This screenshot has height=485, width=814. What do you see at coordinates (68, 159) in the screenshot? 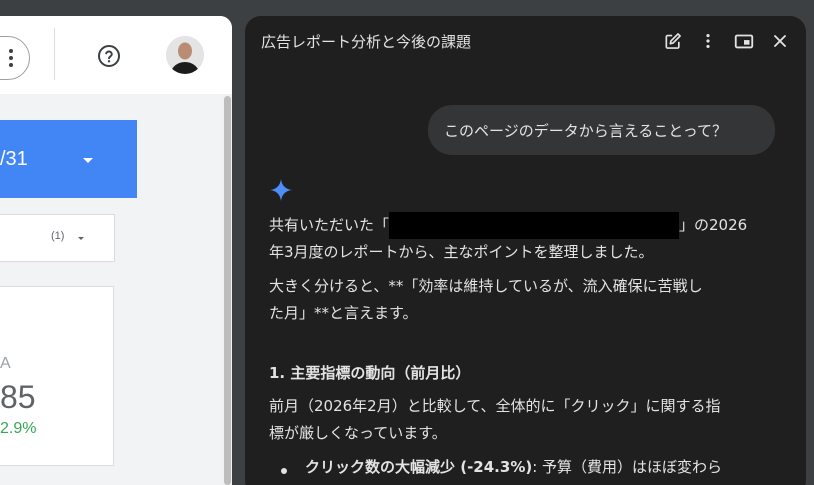
I see `date-range-selector: /31` at bounding box center [68, 159].